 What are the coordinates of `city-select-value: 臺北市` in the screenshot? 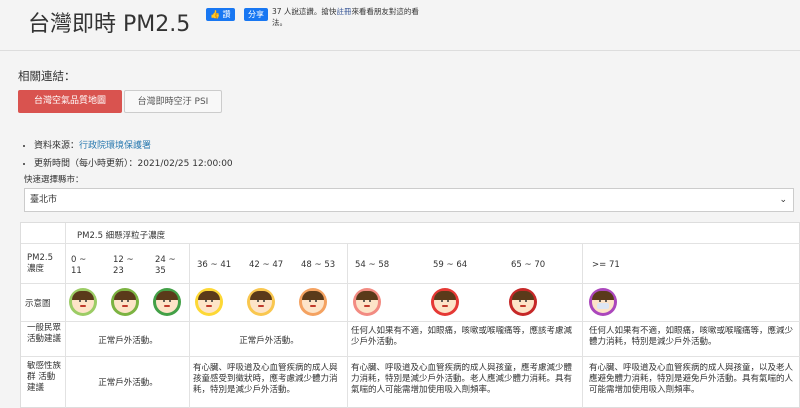 It's located at (44, 200).